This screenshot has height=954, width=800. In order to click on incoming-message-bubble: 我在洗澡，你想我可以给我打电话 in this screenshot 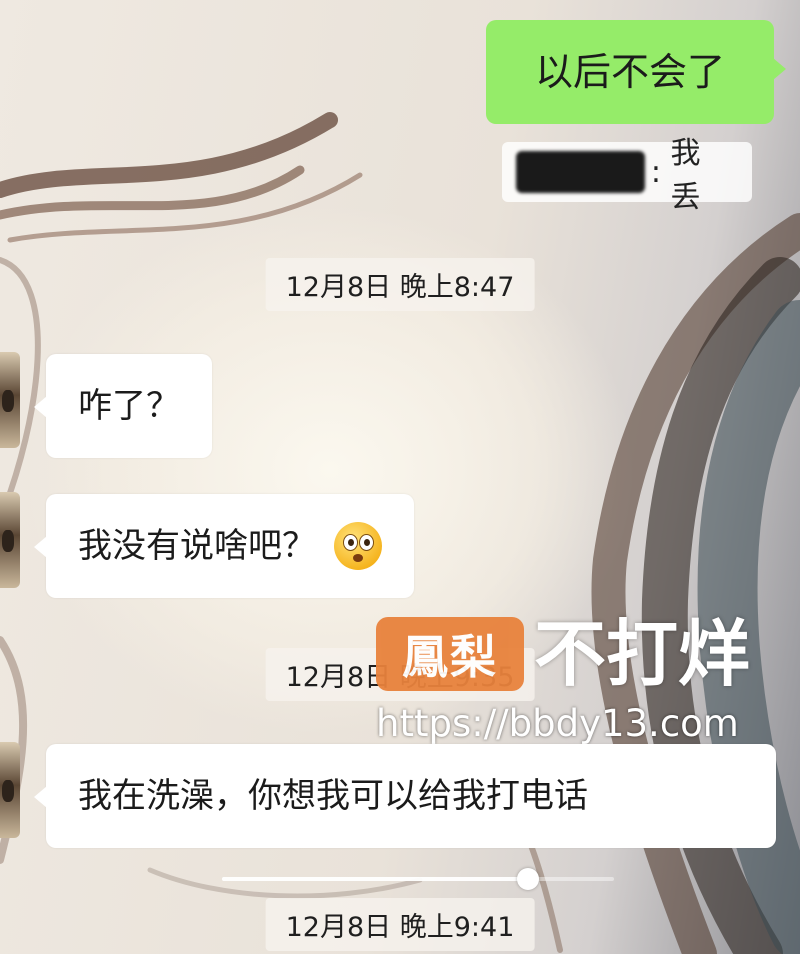, I will do `click(405, 796)`.